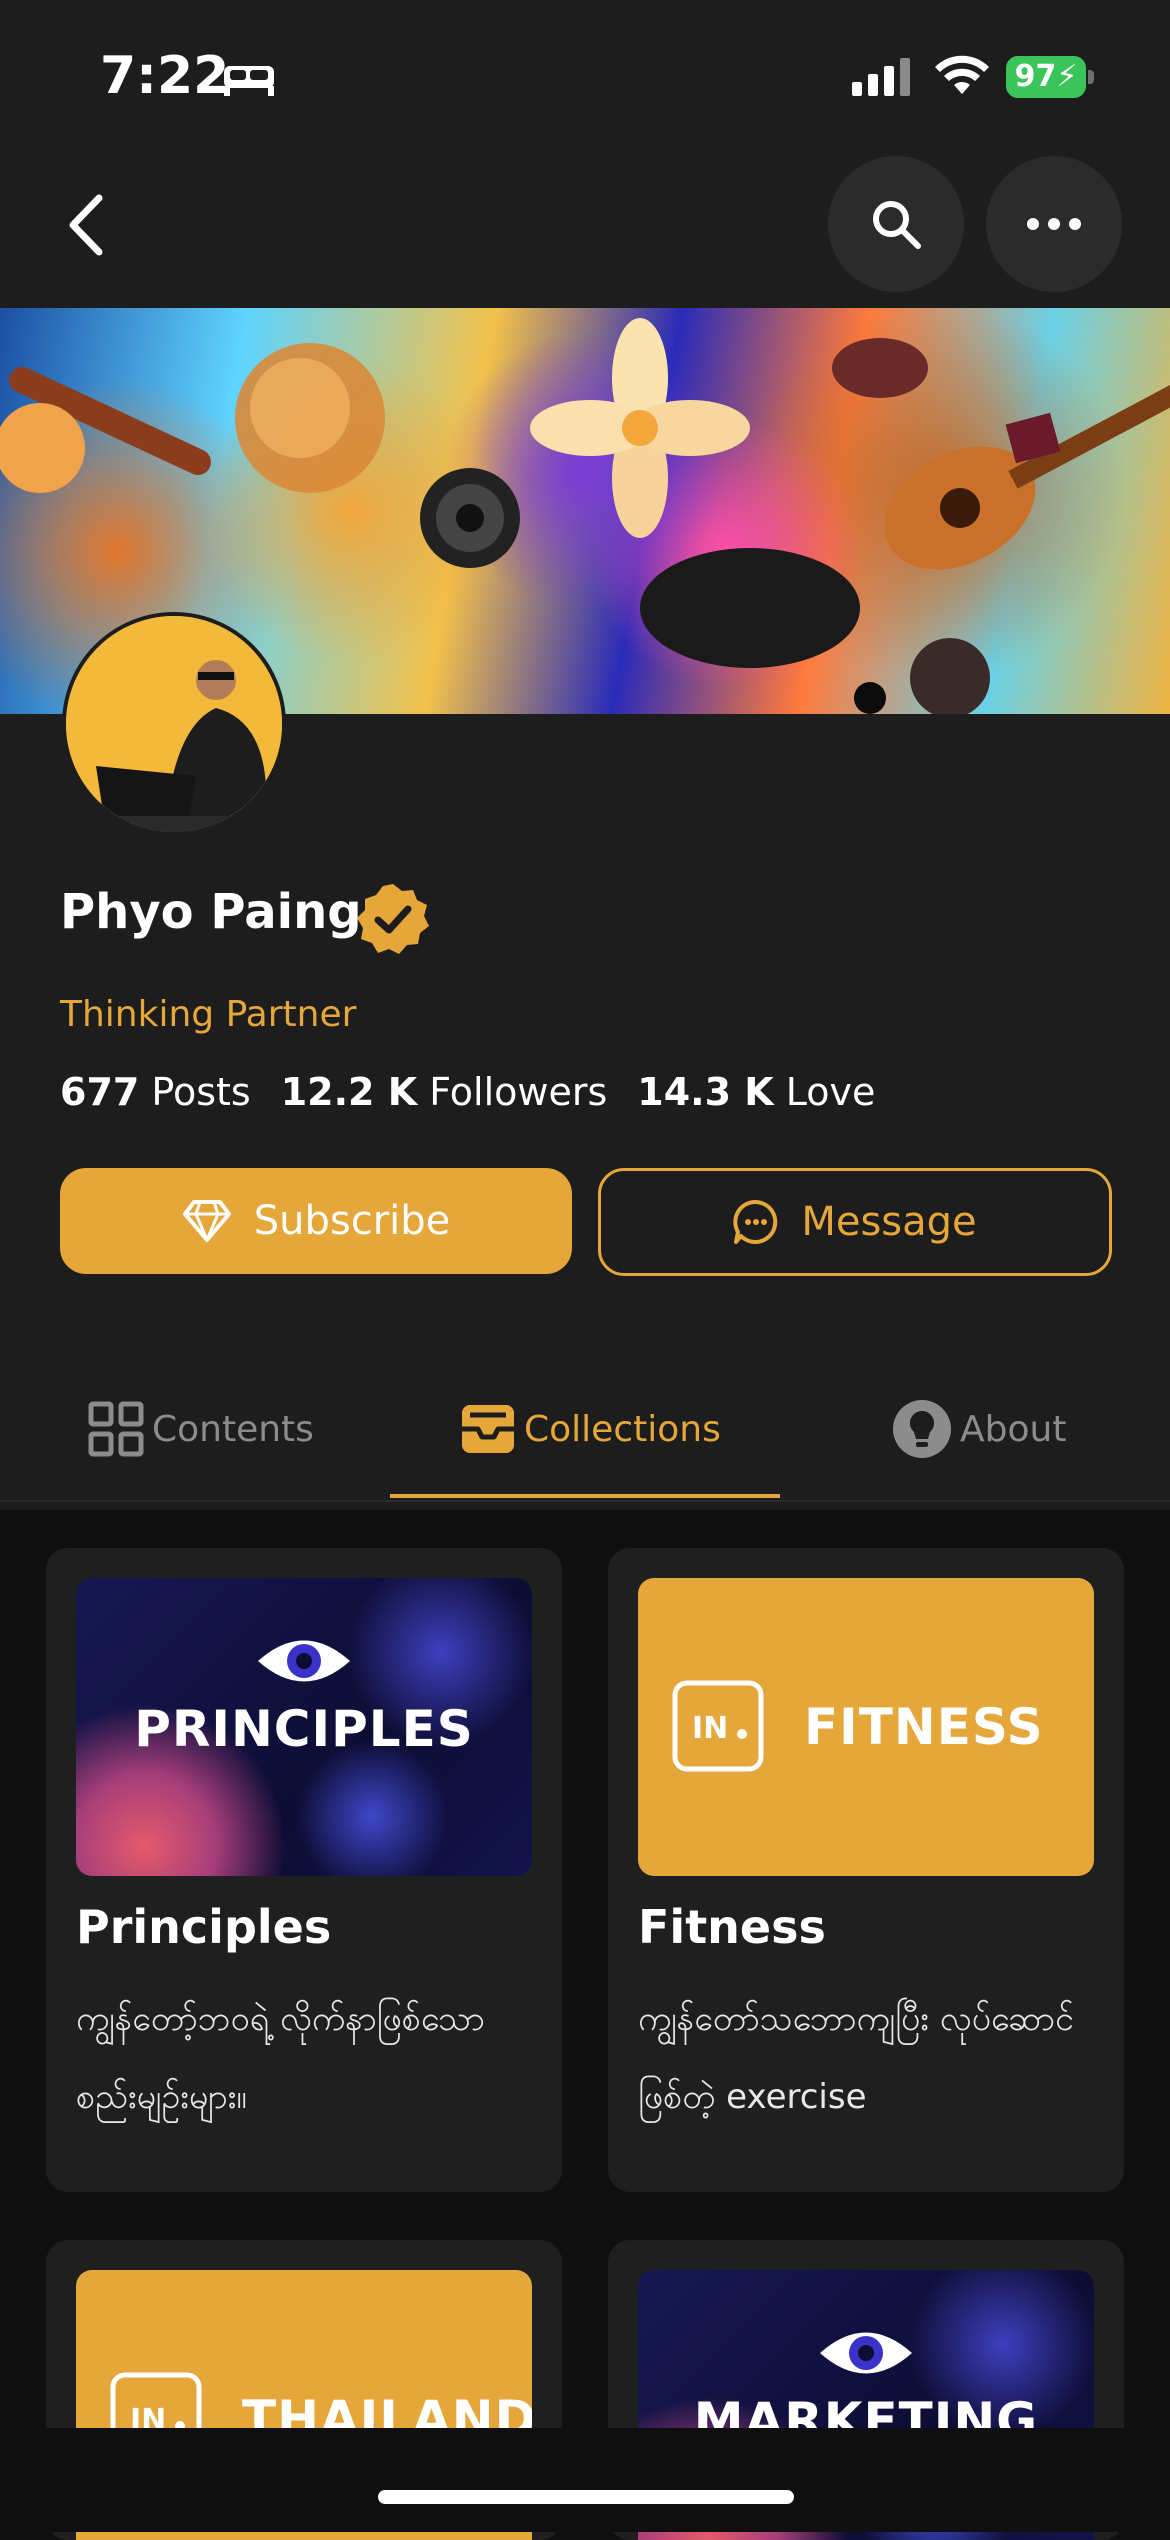 This screenshot has height=2540, width=1170. I want to click on lightbulb-icon, so click(922, 1429).